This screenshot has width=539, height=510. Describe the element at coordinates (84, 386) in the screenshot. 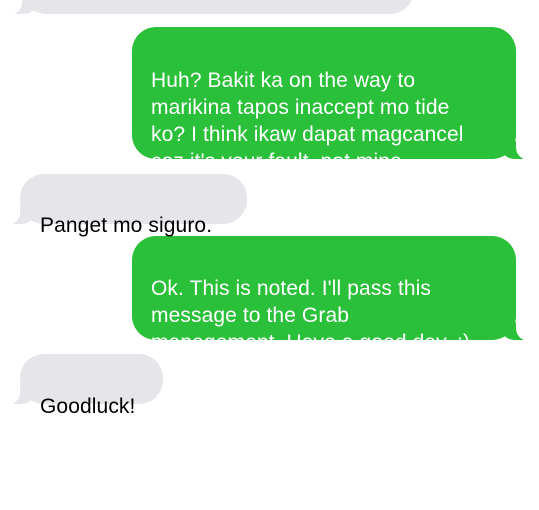

I see `message-bubble-incoming: Goodluck!` at that location.